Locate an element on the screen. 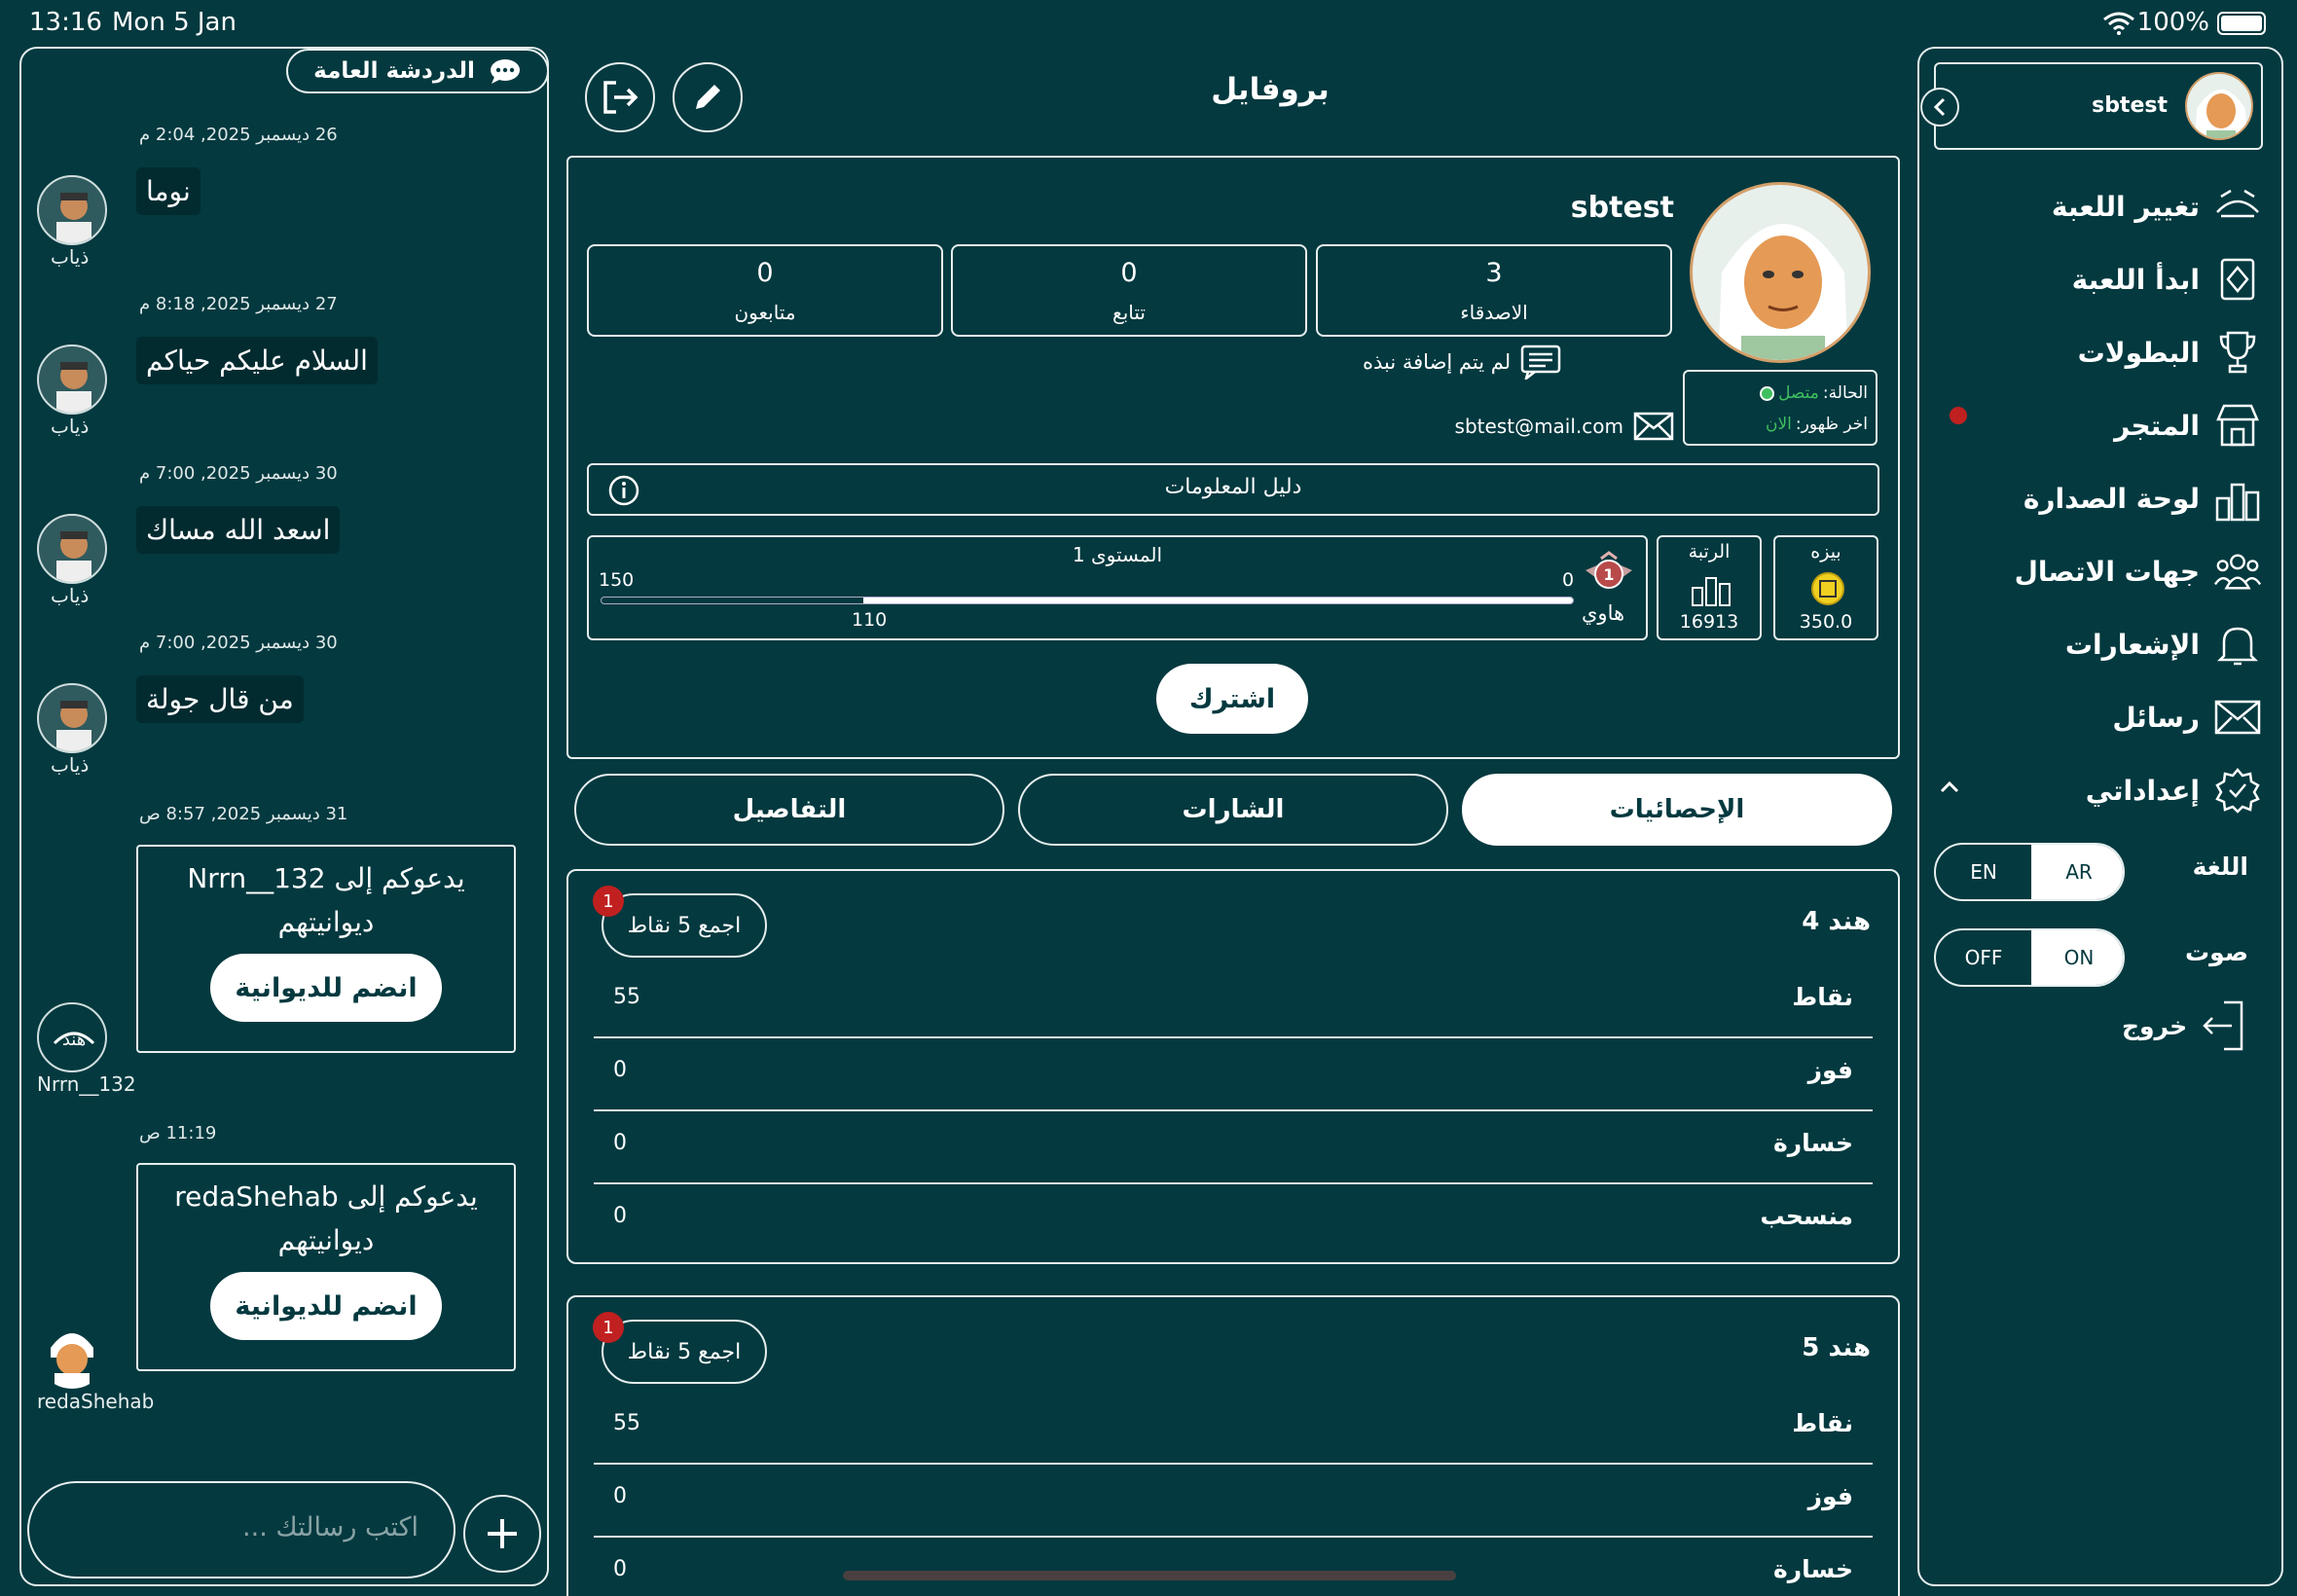 The image size is (2297, 1596). tab-statistics: الإحصائيات is located at coordinates (1677, 810).